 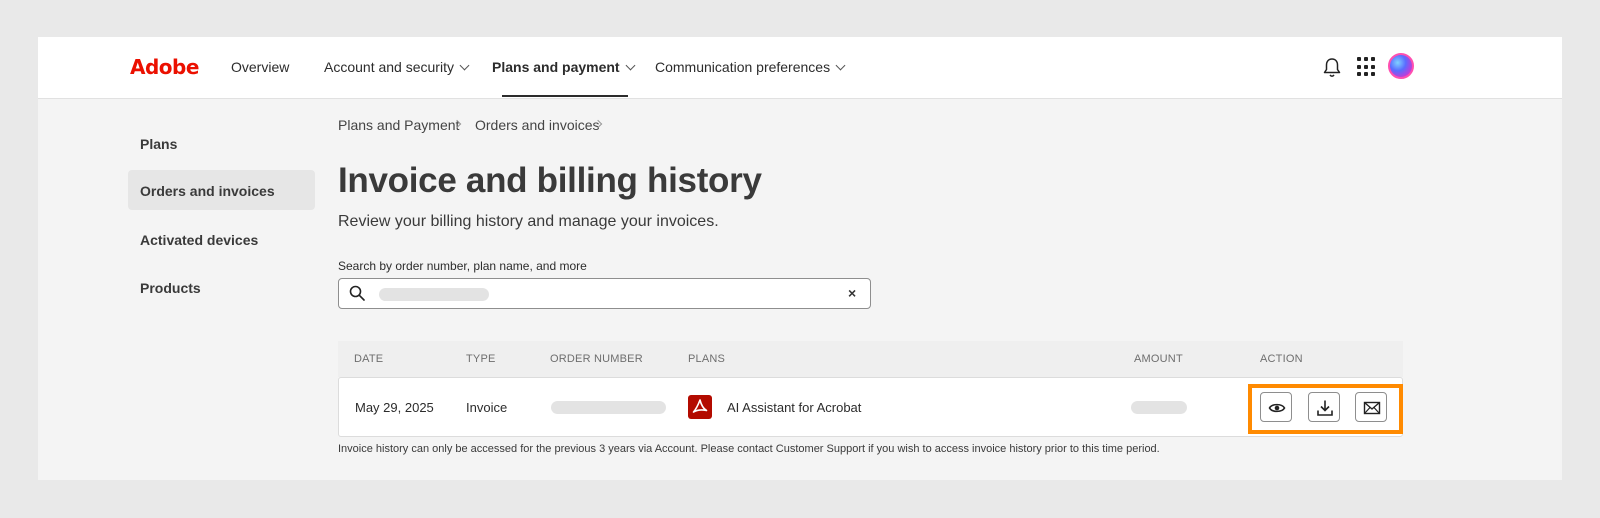 I want to click on bell-icon, so click(x=1332, y=68).